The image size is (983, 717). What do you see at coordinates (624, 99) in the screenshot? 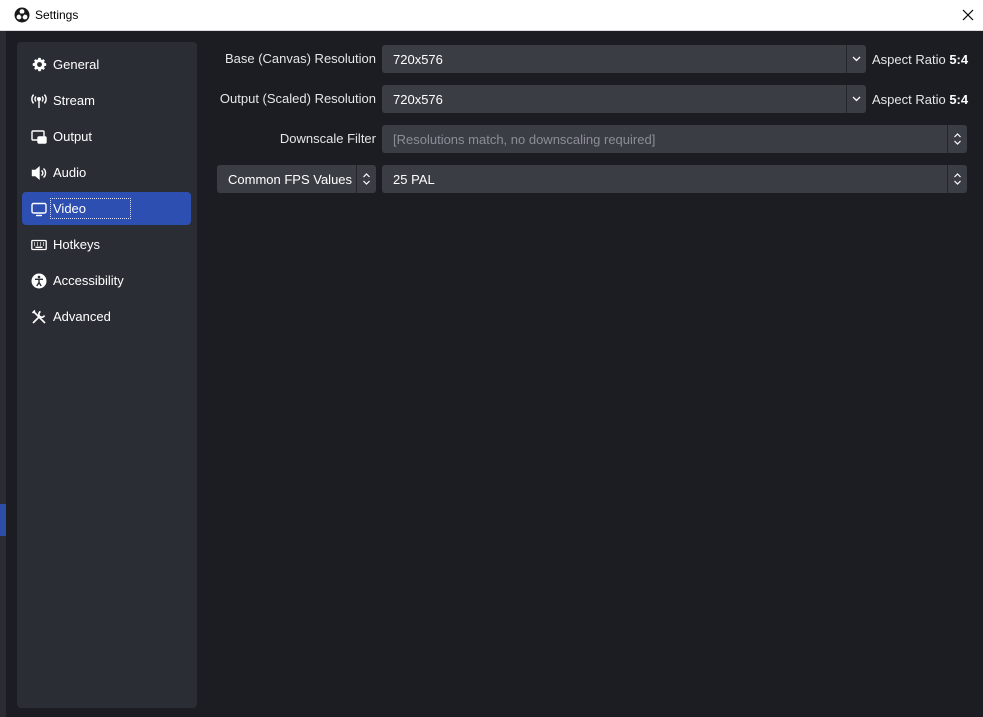
I see `output-resolution-combo: 720x576` at bounding box center [624, 99].